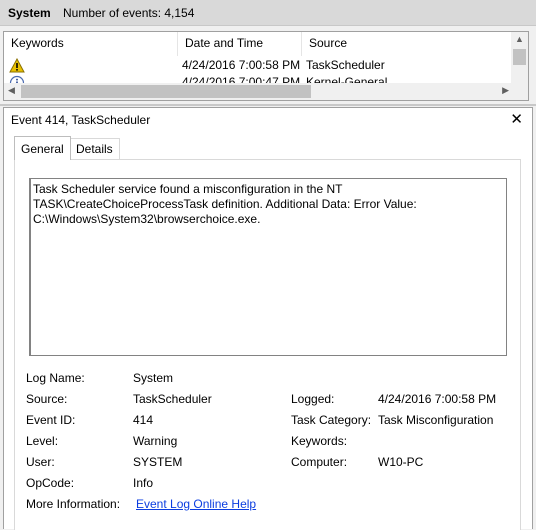  I want to click on keywords-label: Keywords:, so click(319, 441).